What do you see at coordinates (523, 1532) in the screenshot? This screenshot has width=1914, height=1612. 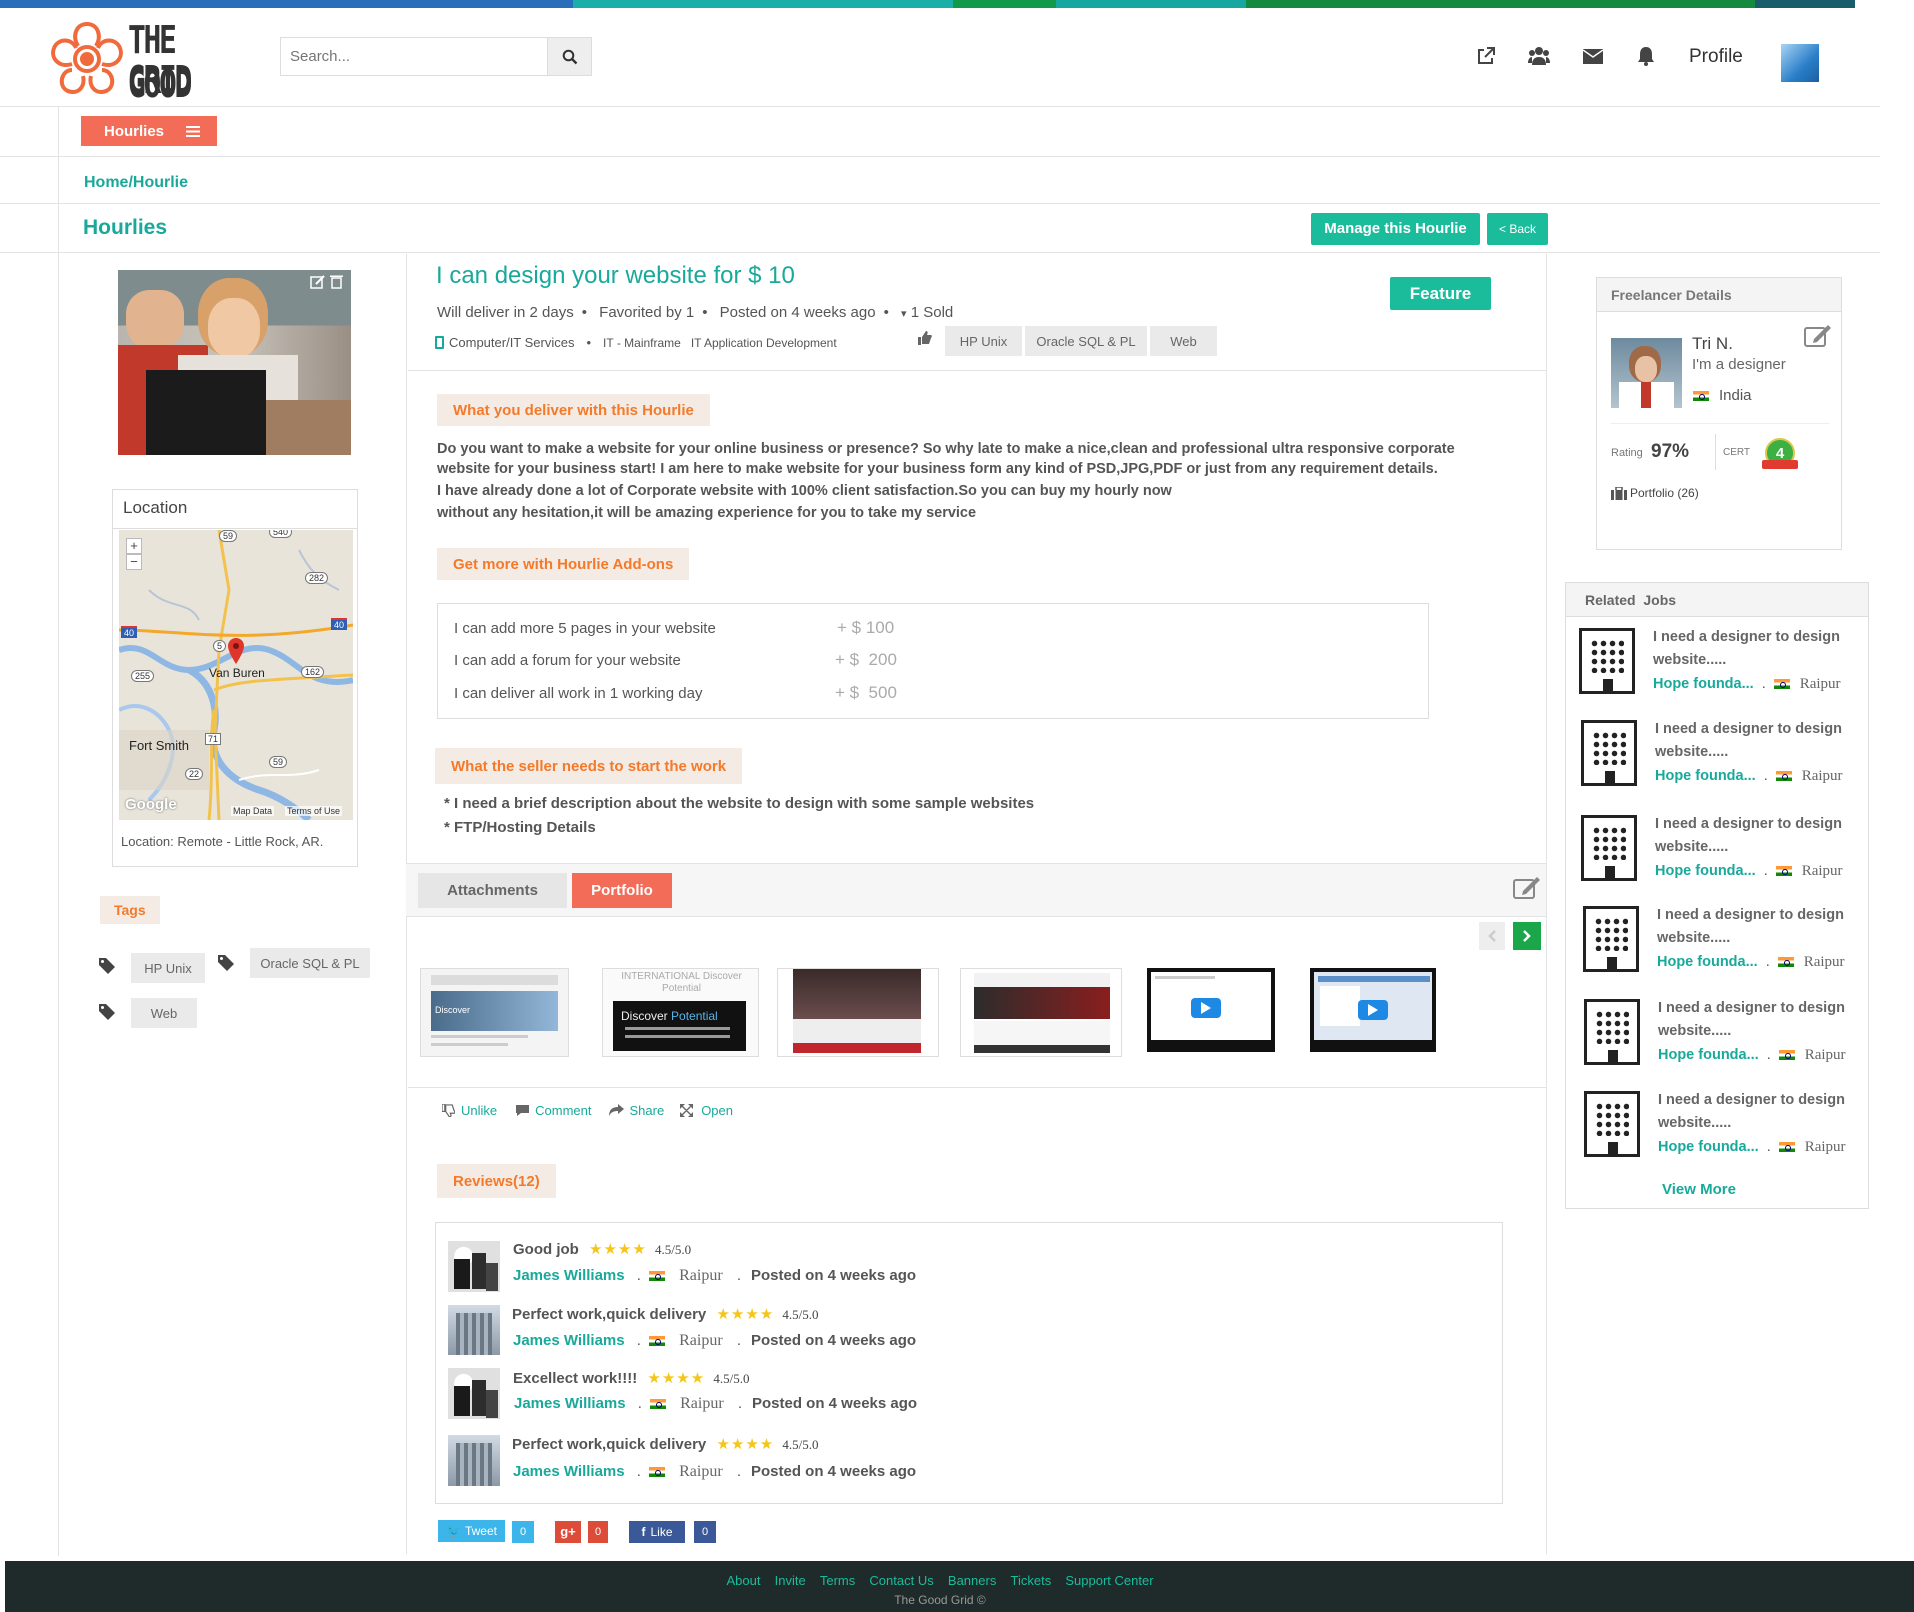 I see `tweet-count: 0` at bounding box center [523, 1532].